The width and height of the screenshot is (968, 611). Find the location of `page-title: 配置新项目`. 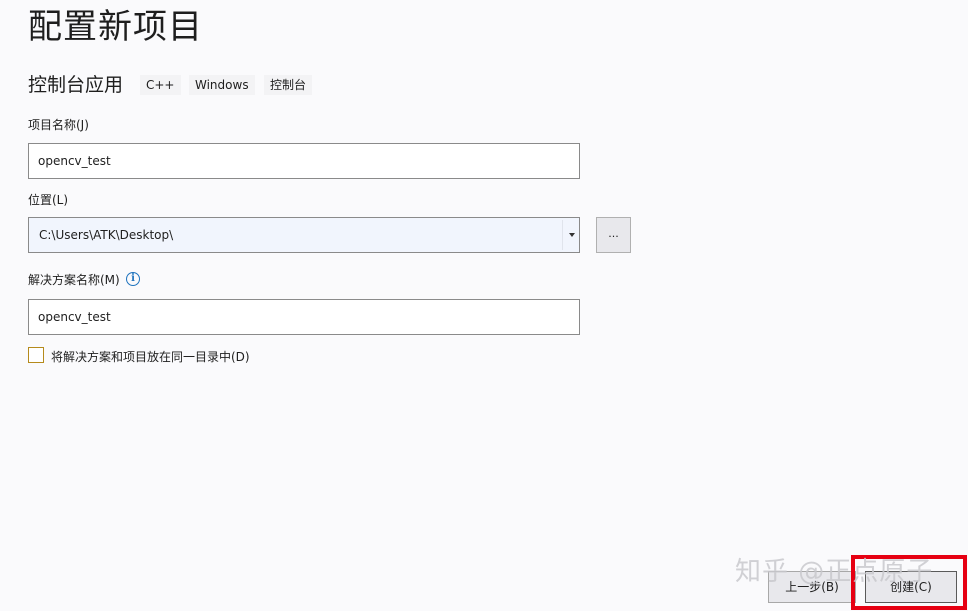

page-title: 配置新项目 is located at coordinates (115, 27).